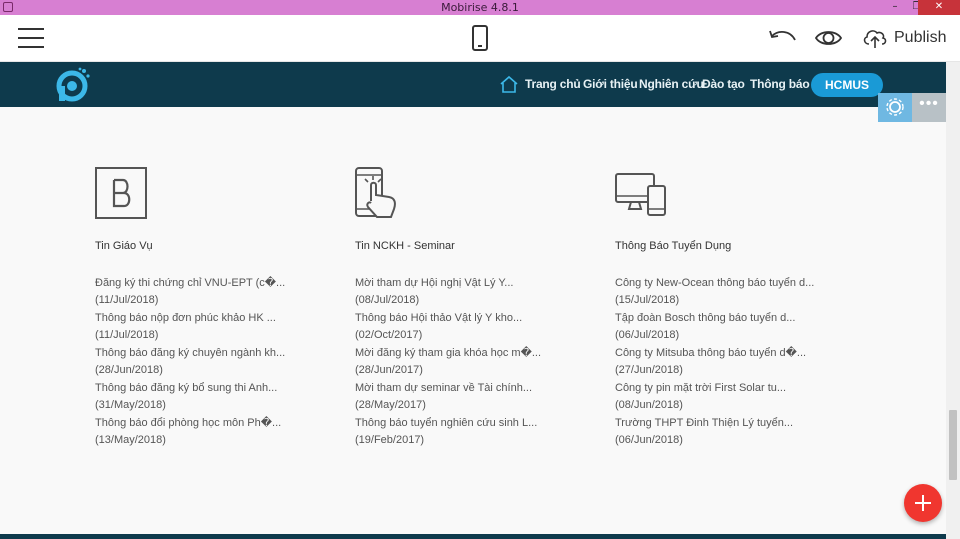  What do you see at coordinates (649, 440) in the screenshot?
I see `news-date: (06/Jun/2018)` at bounding box center [649, 440].